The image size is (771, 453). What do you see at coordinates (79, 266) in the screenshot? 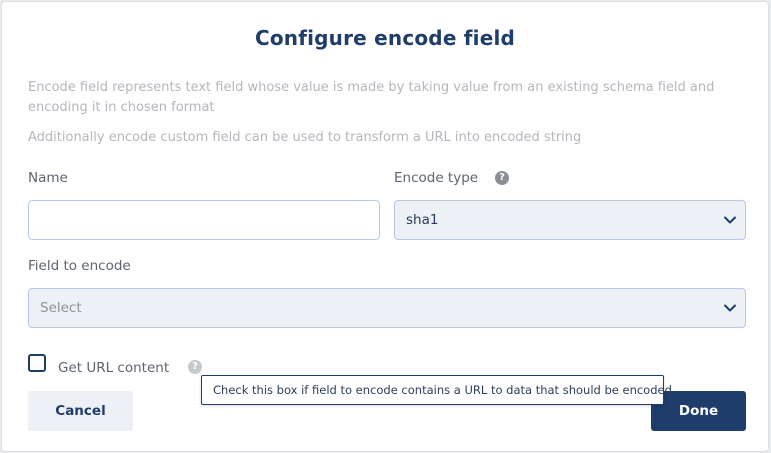
I see `field-to-encode-label: Field to encode` at bounding box center [79, 266].